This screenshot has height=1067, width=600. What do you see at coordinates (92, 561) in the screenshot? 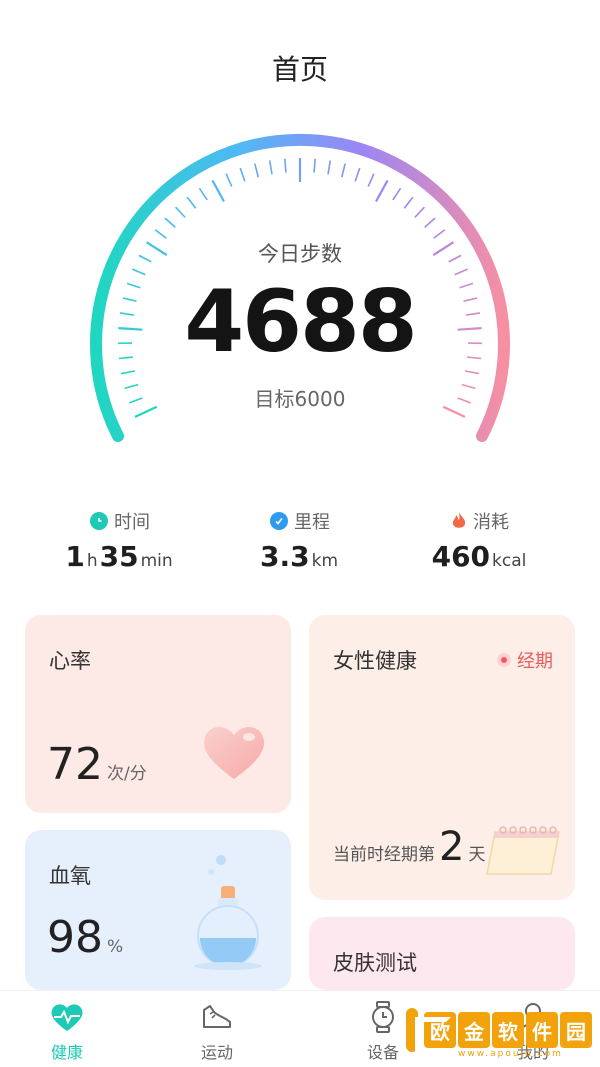
I see `stat-time-hours-unit: h` at bounding box center [92, 561].